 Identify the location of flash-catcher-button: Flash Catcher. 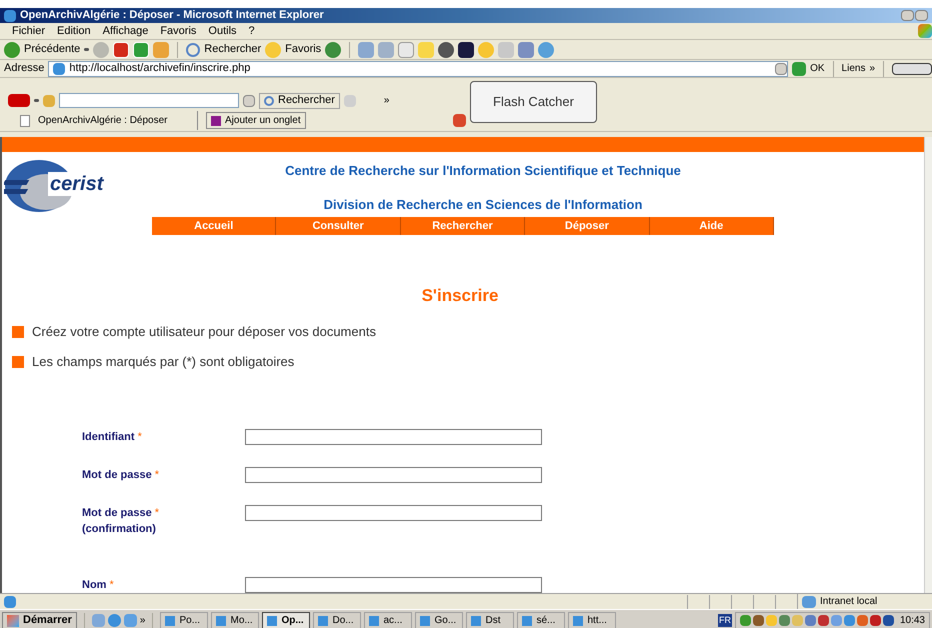
(533, 102).